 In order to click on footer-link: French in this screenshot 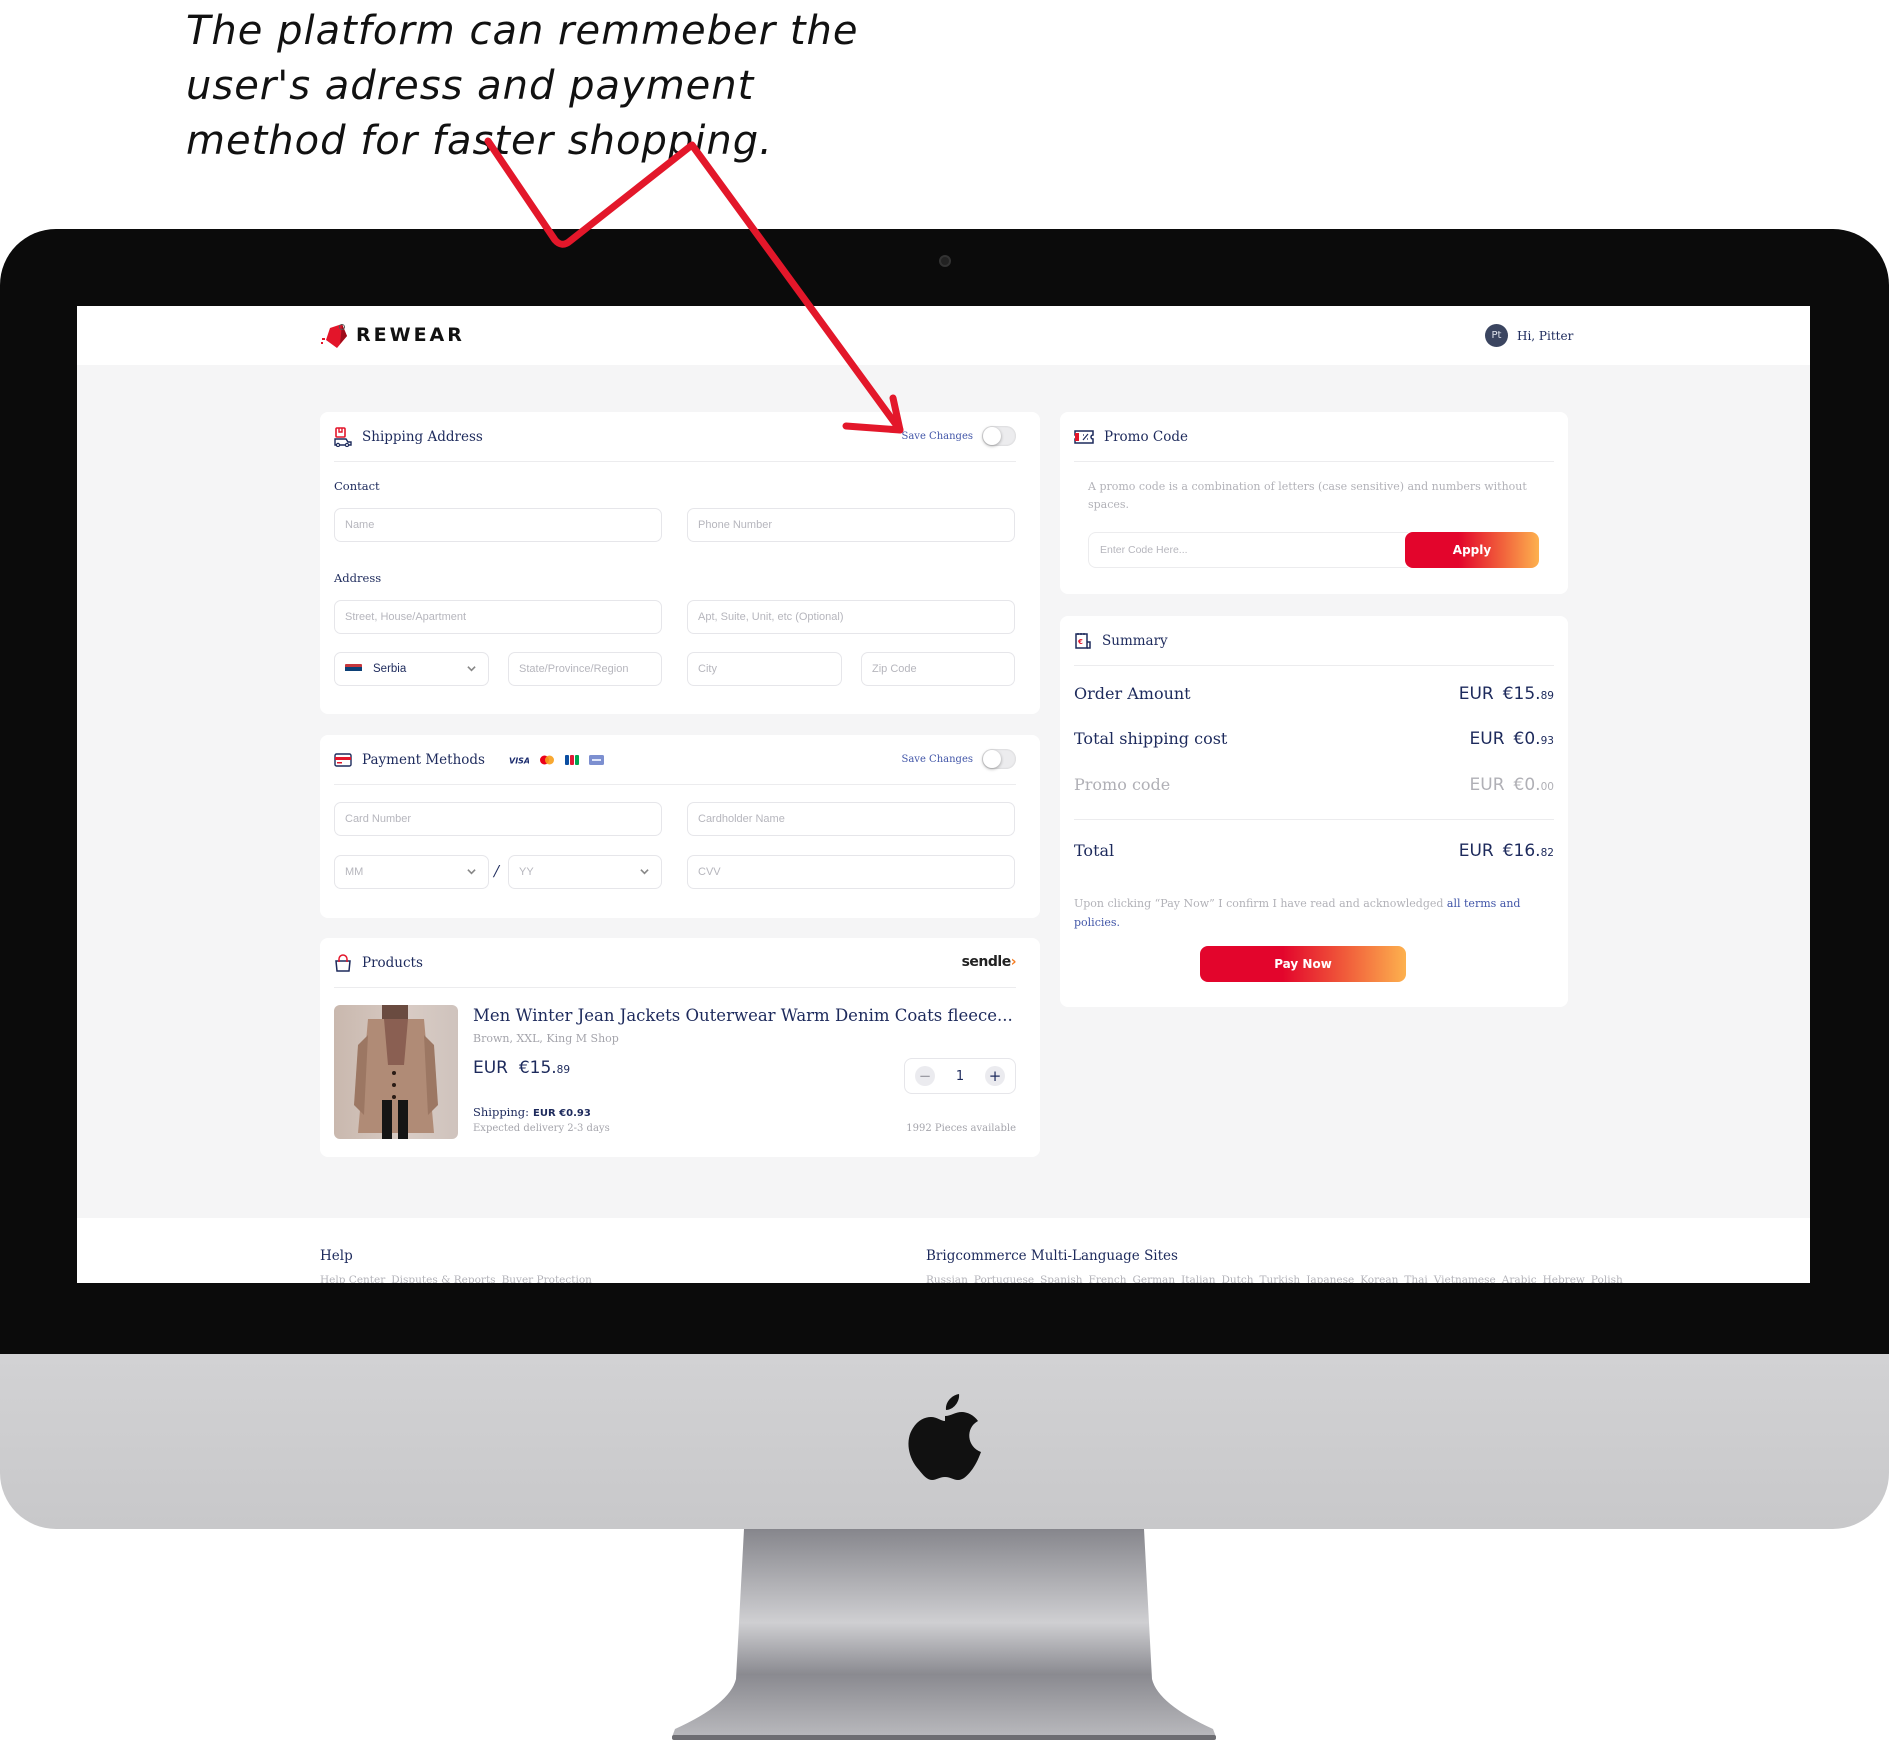, I will do `click(1108, 1278)`.